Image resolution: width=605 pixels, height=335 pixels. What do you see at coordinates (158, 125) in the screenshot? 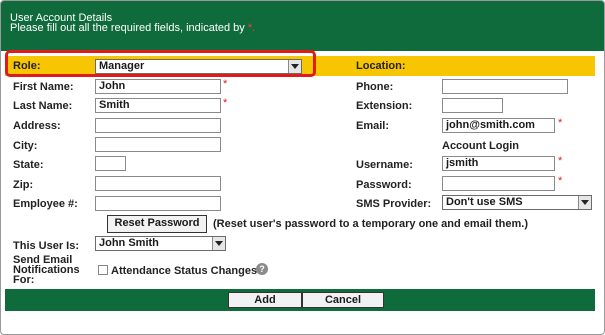
I see `address-field` at bounding box center [158, 125].